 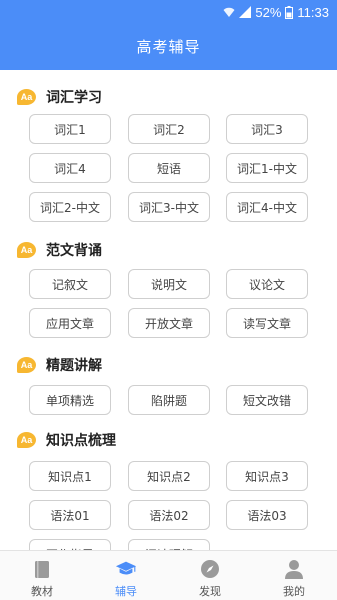 I want to click on item-button: 词汇2, so click(x=169, y=129).